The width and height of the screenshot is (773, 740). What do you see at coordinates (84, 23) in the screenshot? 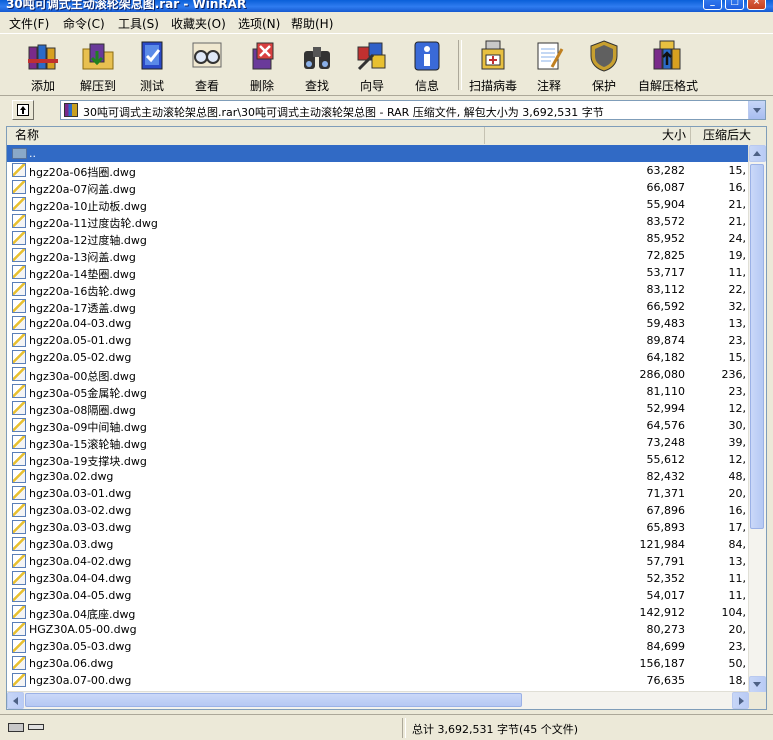
I see `menu-commands: 命令(C)` at bounding box center [84, 23].